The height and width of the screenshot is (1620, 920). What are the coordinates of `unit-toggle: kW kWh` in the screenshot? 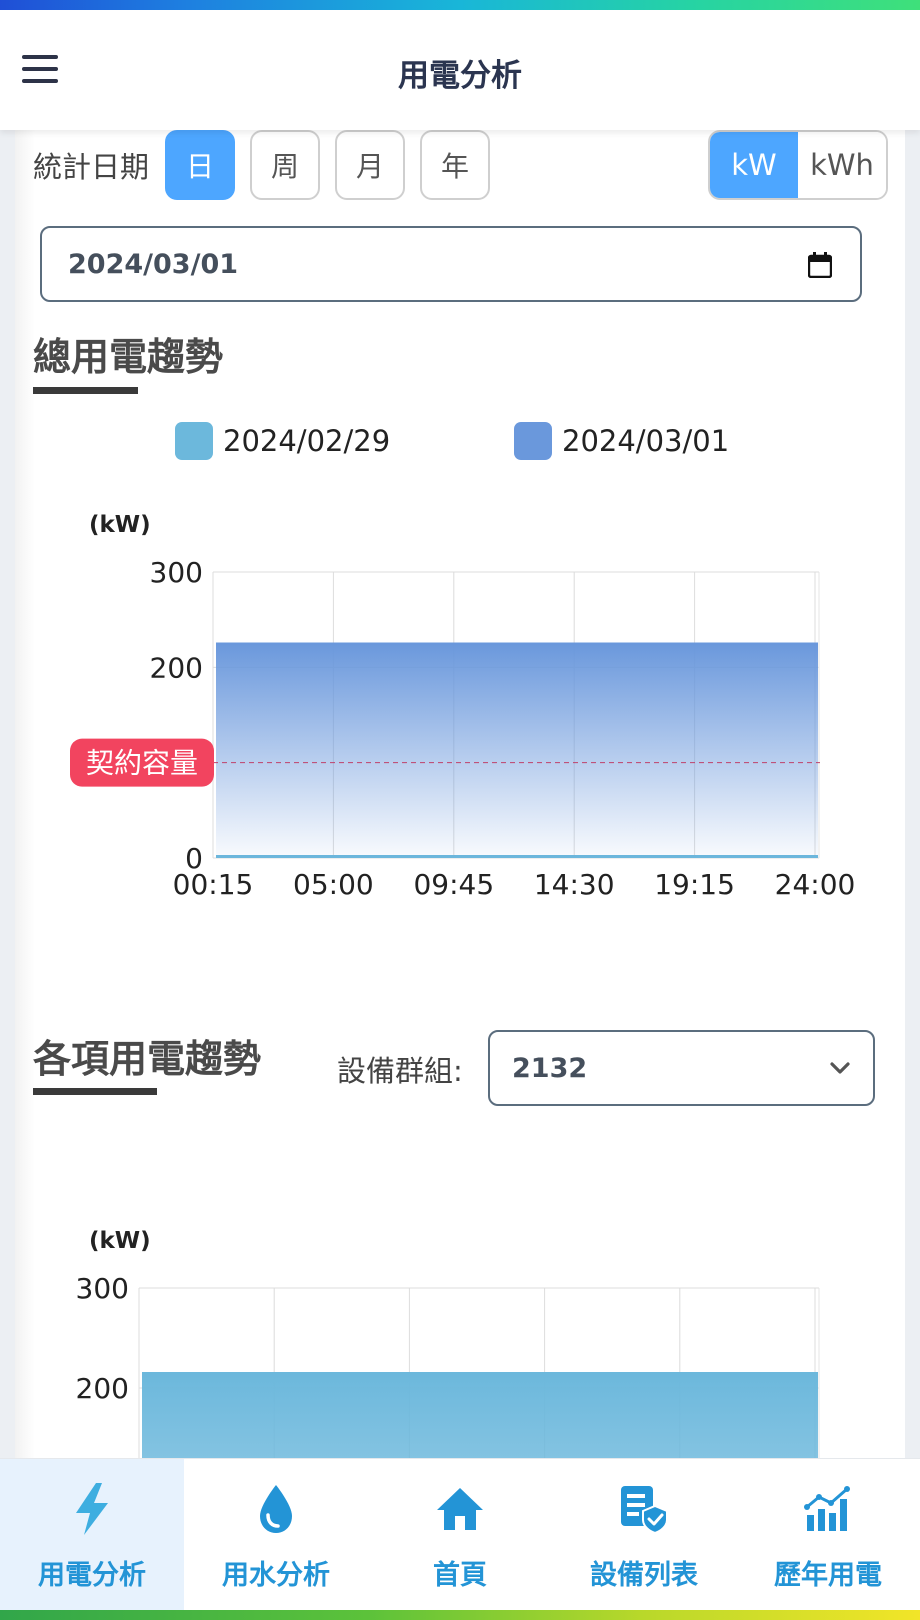 It's located at (798, 165).